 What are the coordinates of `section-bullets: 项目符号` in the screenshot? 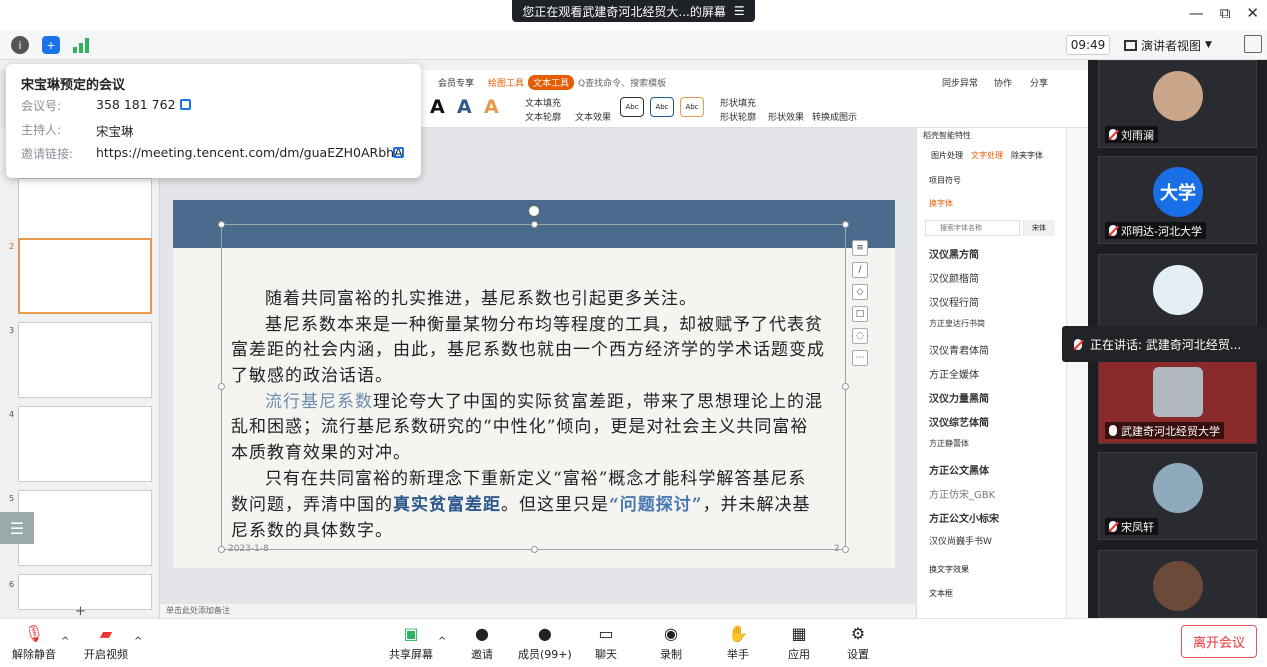 It's located at (945, 180).